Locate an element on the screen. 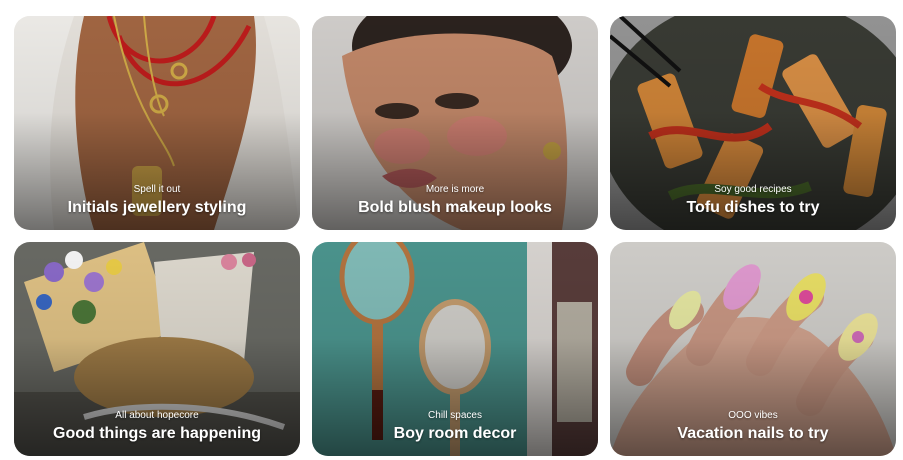 This screenshot has height=460, width=903. card-title: Boy room decor is located at coordinates (455, 433).